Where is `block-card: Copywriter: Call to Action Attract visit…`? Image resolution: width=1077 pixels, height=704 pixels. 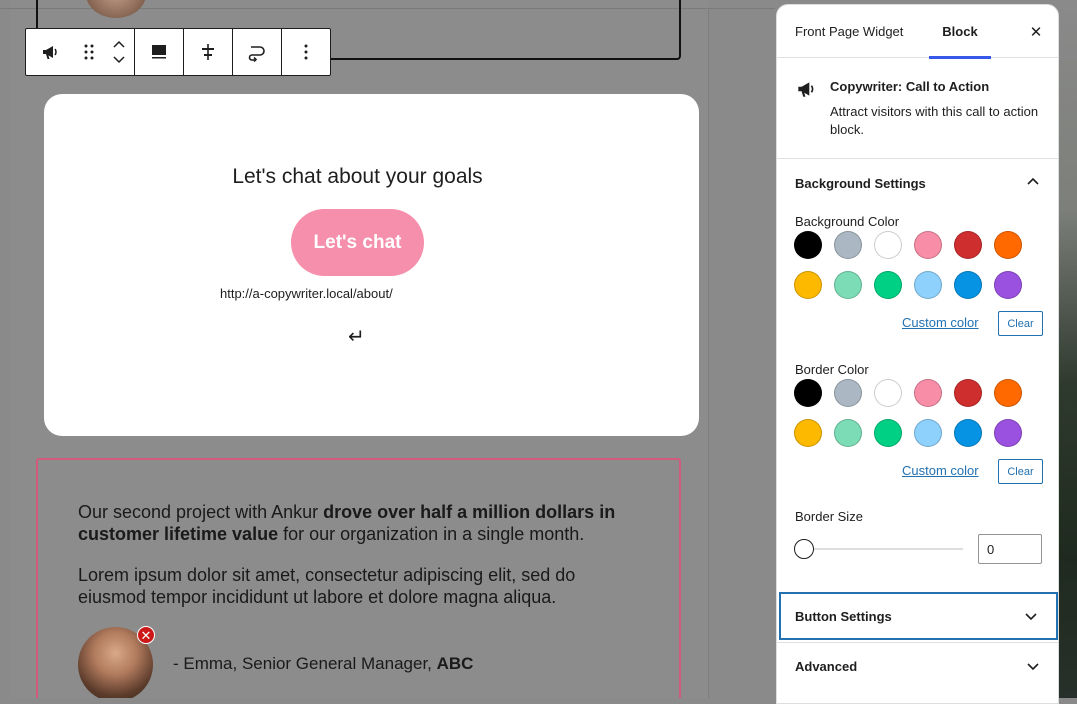 block-card: Copywriter: Call to Action Attract visit… is located at coordinates (917, 108).